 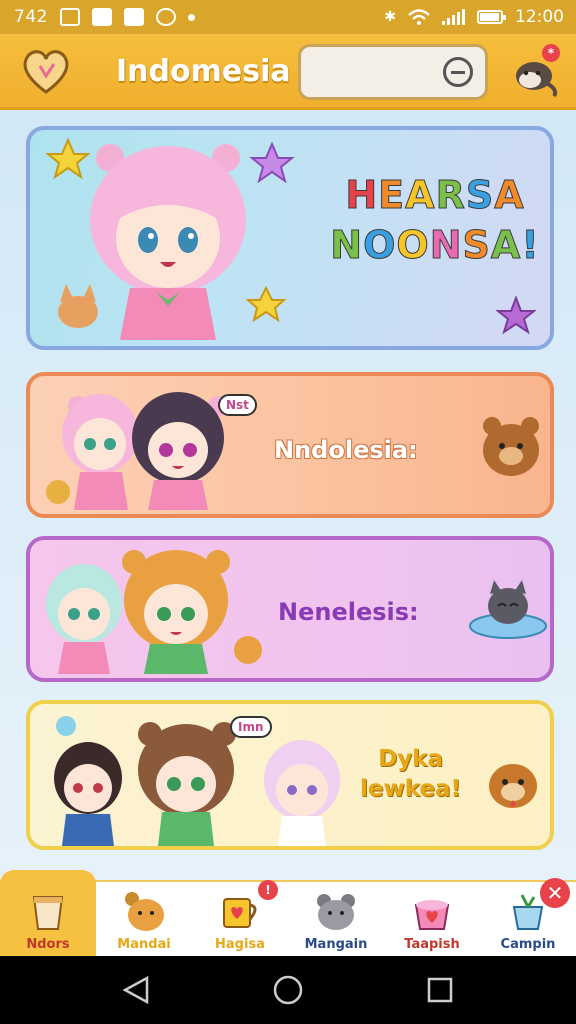 I want to click on nav-item-campin: ✕ Campin, so click(x=528, y=917).